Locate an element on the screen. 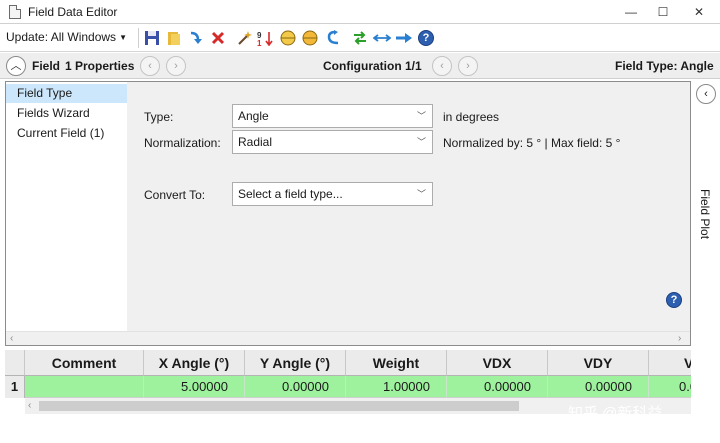  minimize-button: — is located at coordinates (631, 12).